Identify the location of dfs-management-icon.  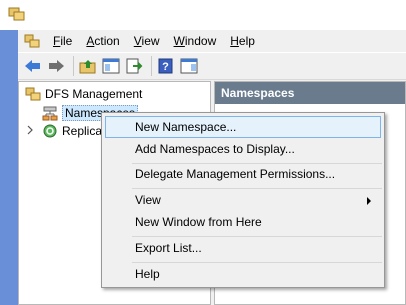
(33, 94).